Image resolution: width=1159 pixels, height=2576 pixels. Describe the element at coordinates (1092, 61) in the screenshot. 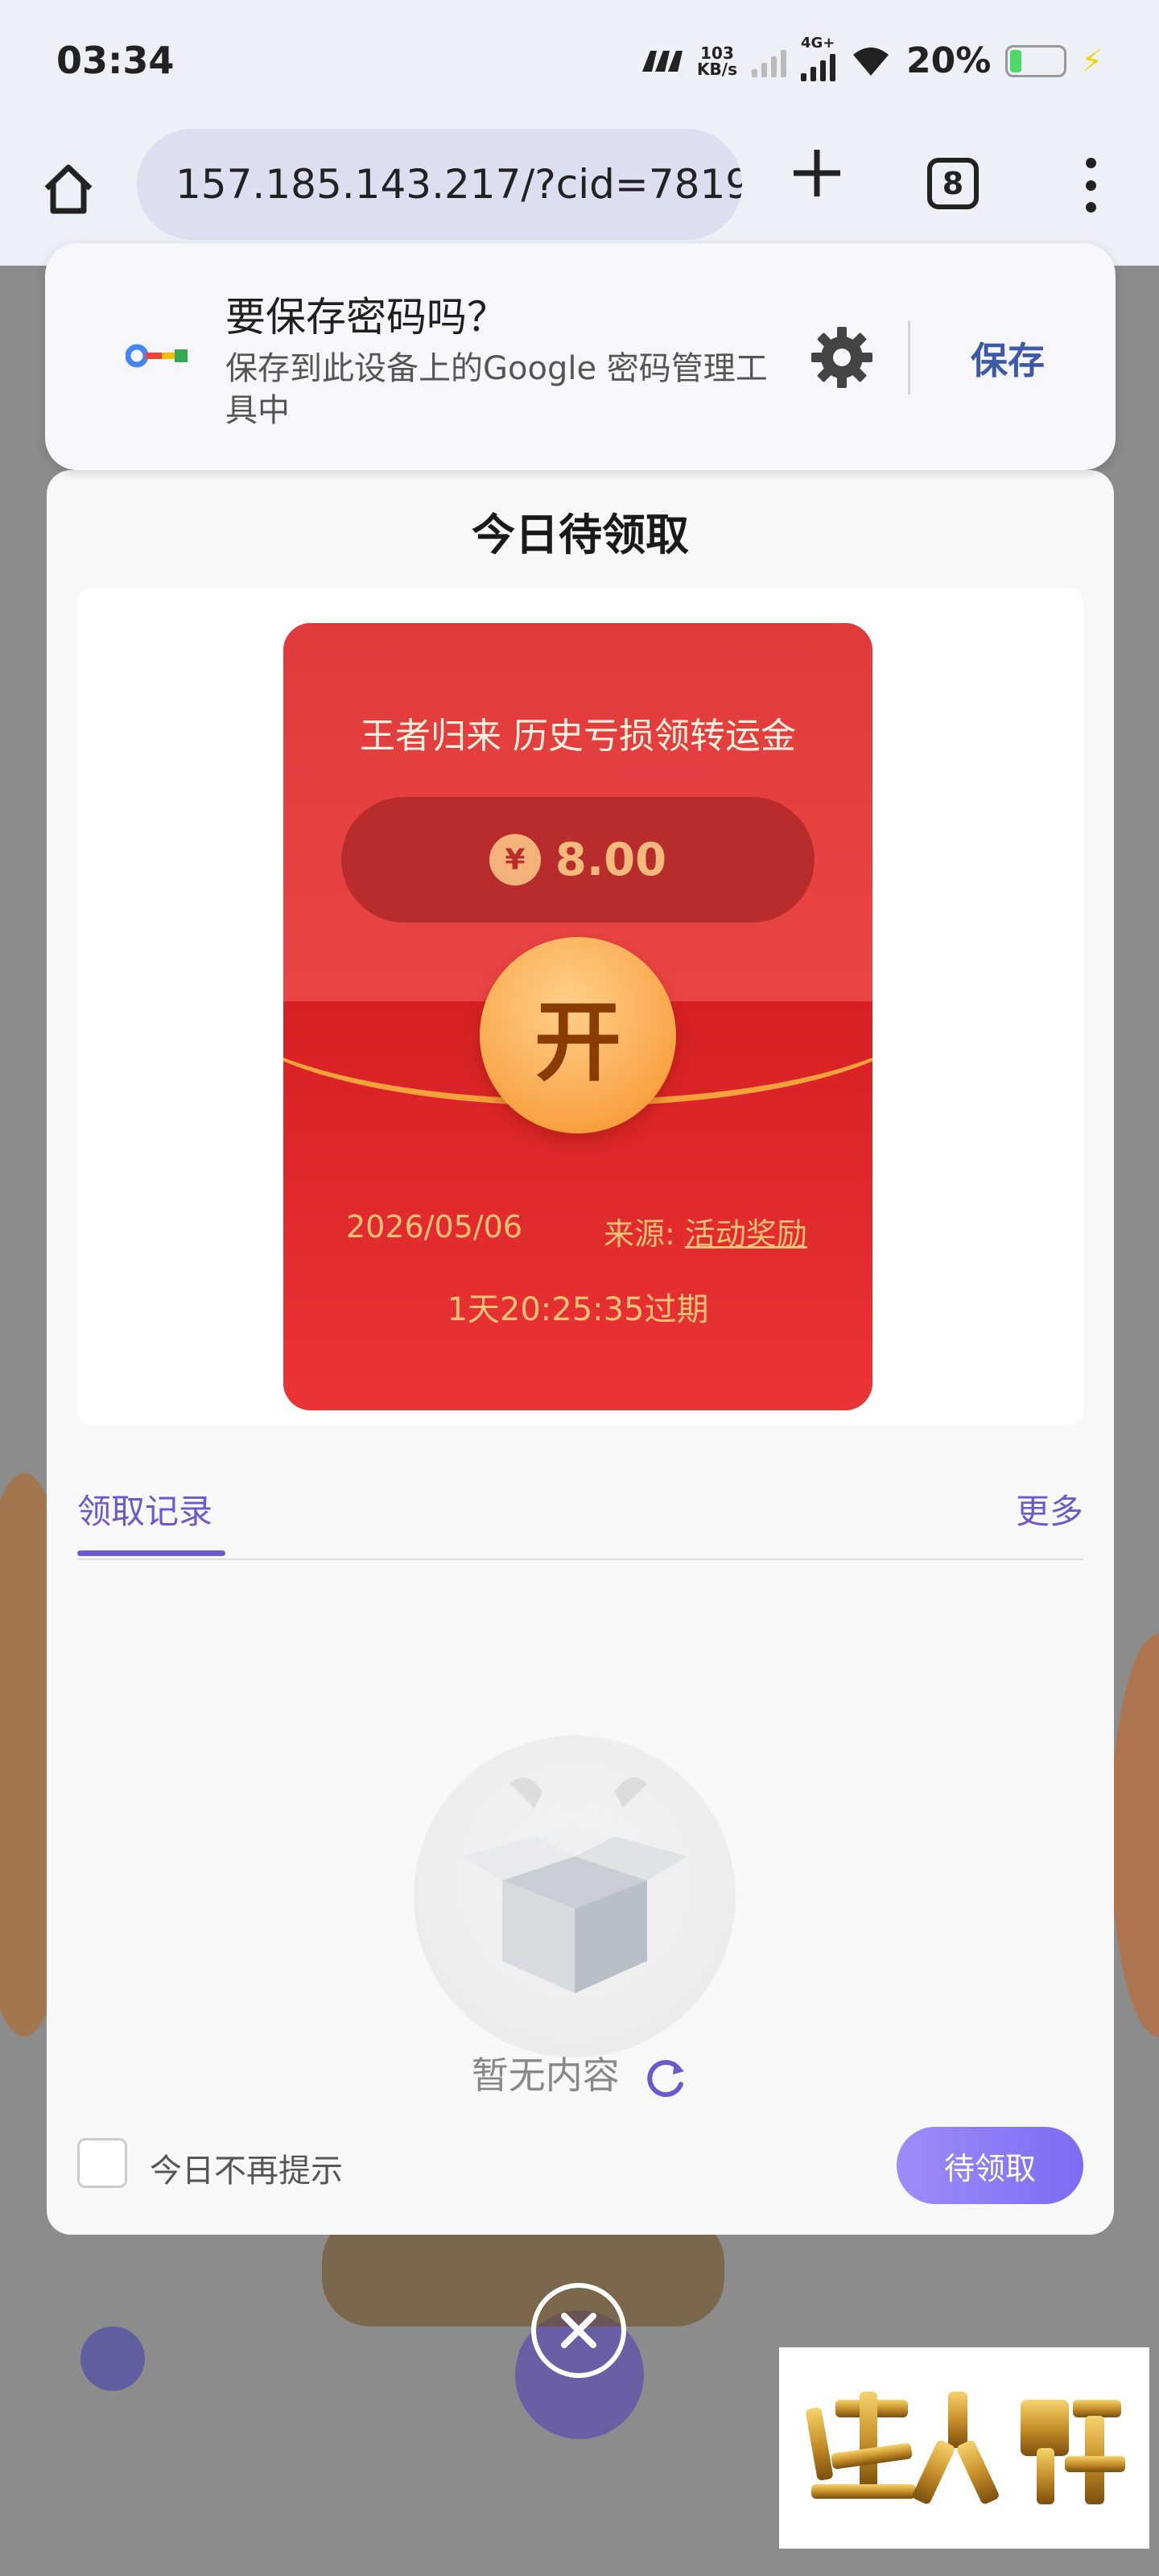

I see `charging-icon: ⚡` at that location.